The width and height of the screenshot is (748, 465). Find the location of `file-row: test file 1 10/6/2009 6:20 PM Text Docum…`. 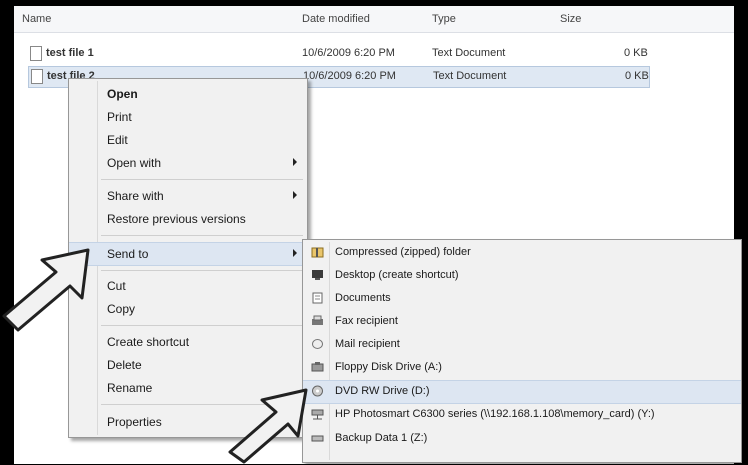

file-row: test file 1 10/6/2009 6:20 PM Text Docum… is located at coordinates (338, 54).